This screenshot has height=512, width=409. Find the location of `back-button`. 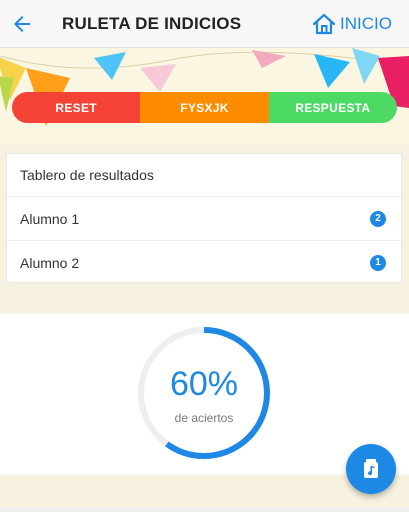

back-button is located at coordinates (22, 24).